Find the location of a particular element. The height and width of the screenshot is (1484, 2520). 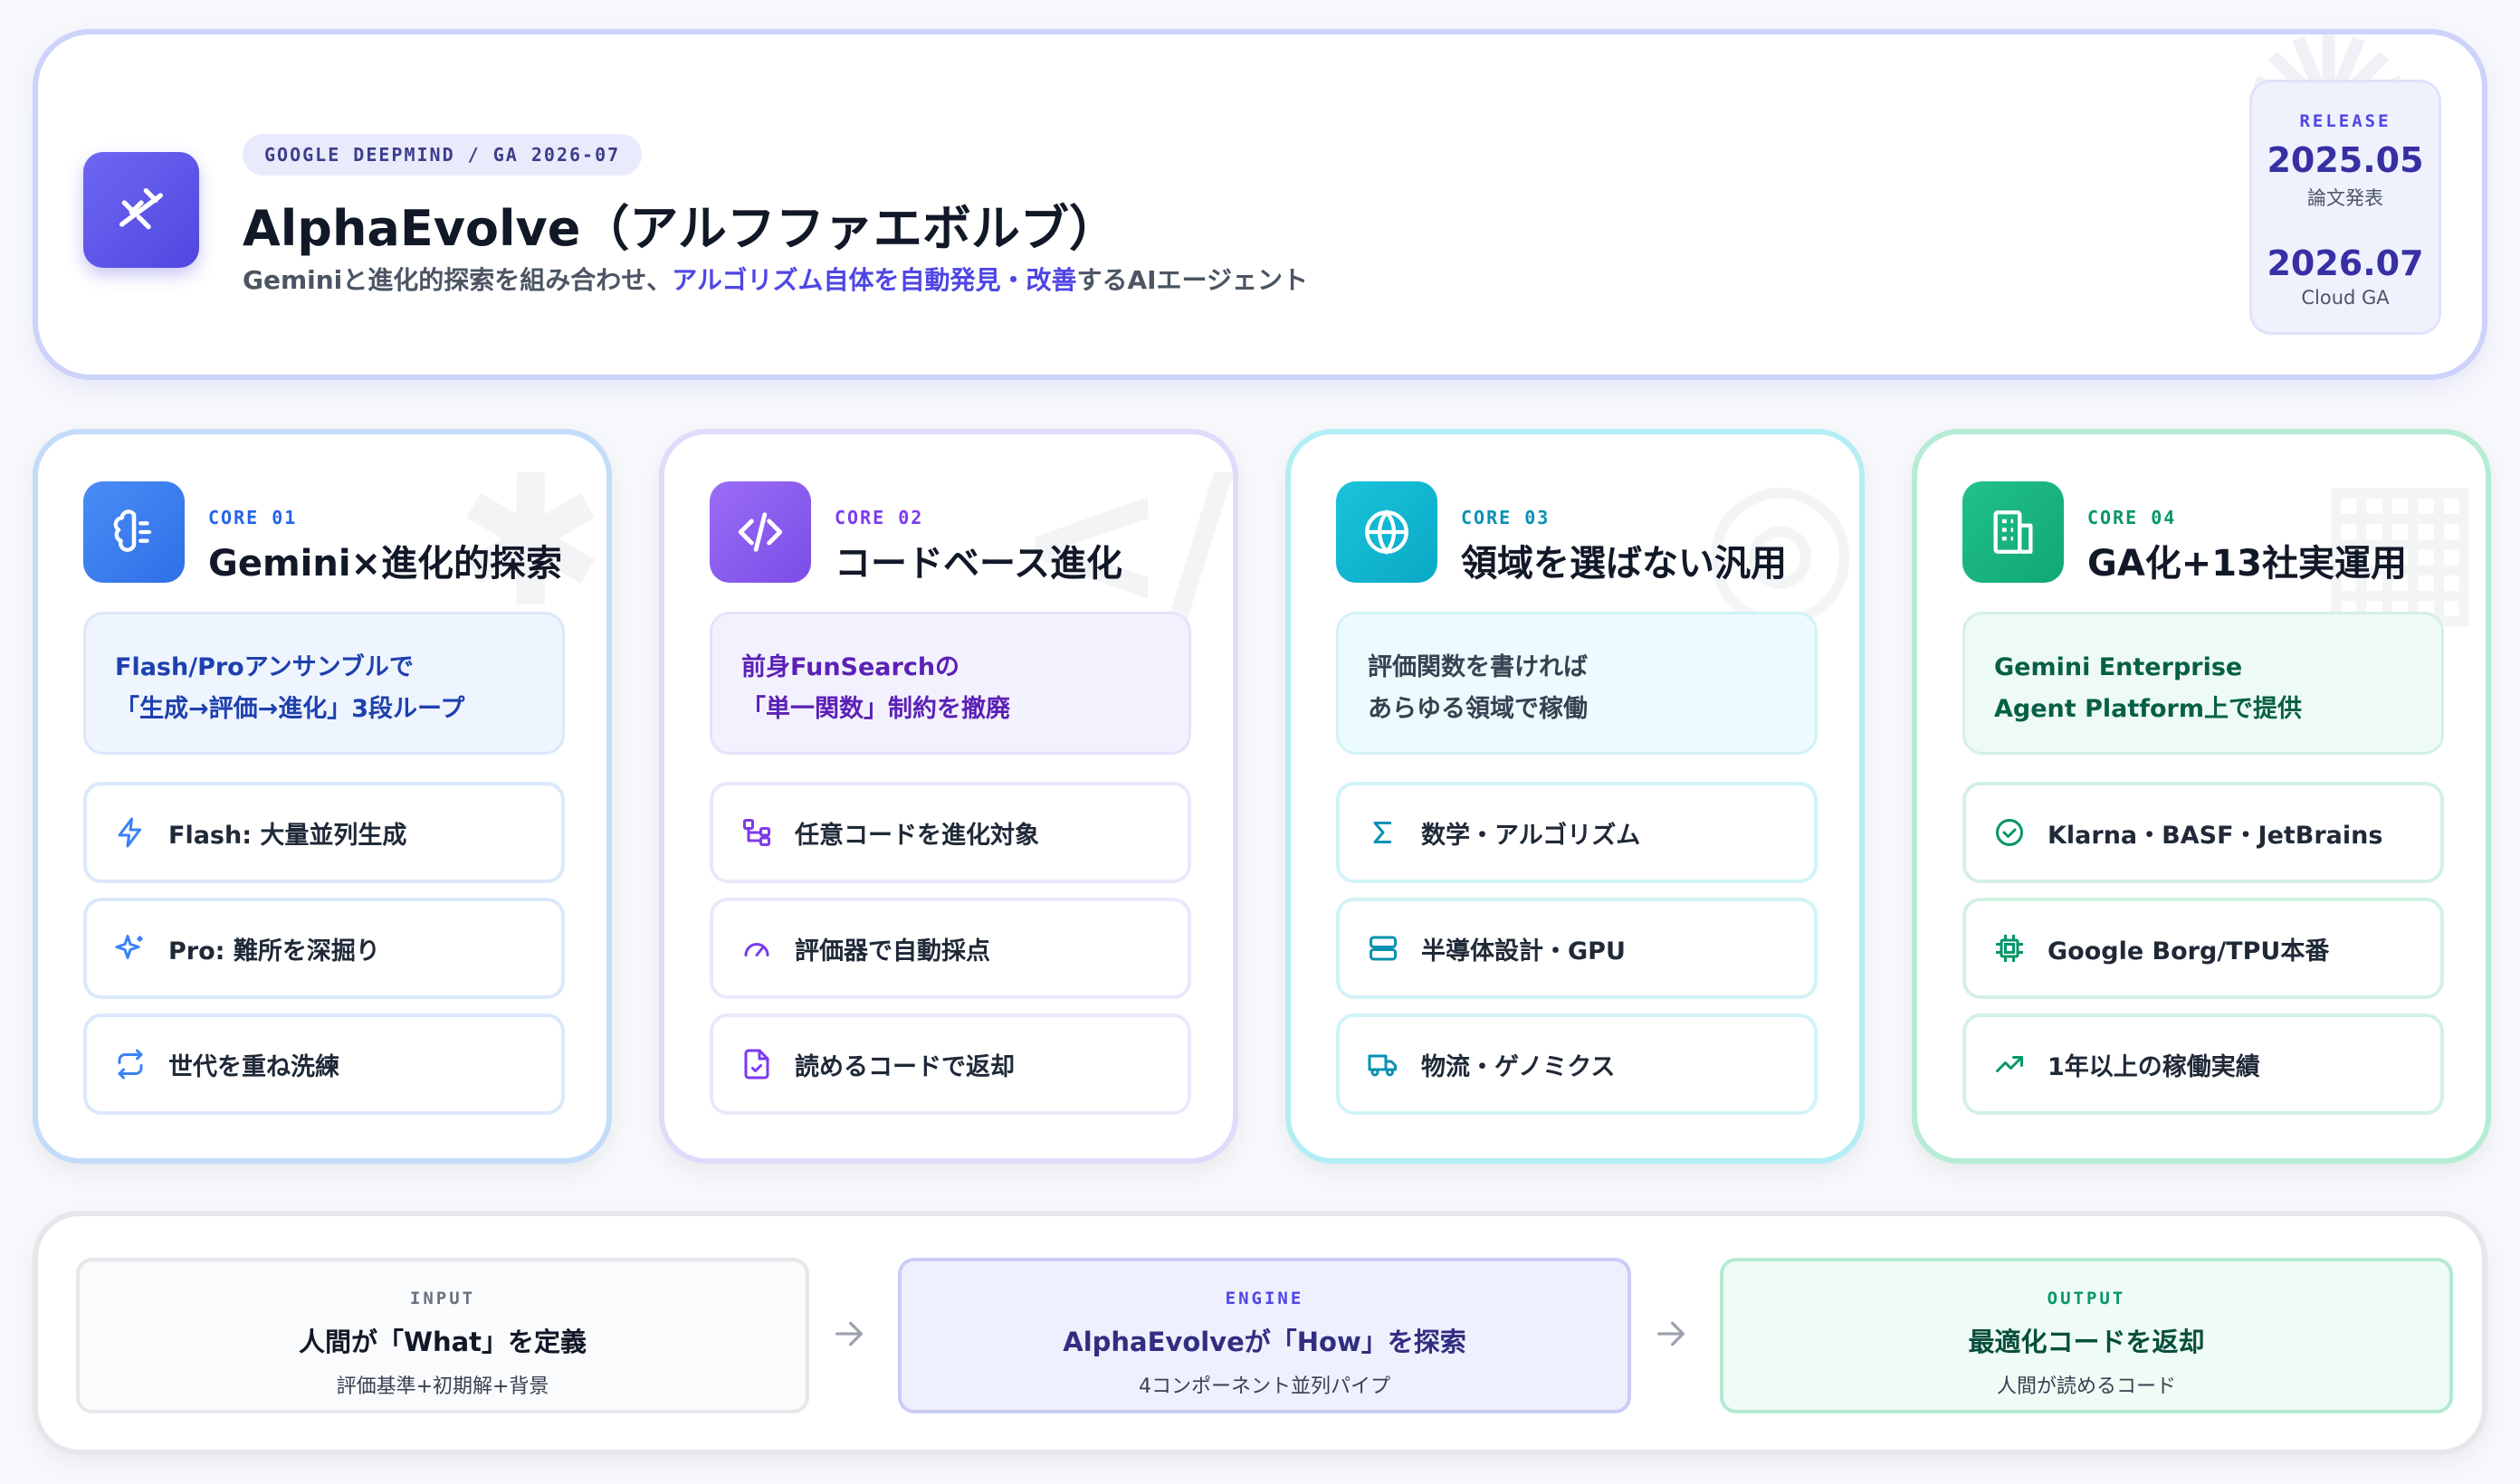

card-highlight: 前身FunSearchの 「単一関数」制約を撤廃 is located at coordinates (950, 683).